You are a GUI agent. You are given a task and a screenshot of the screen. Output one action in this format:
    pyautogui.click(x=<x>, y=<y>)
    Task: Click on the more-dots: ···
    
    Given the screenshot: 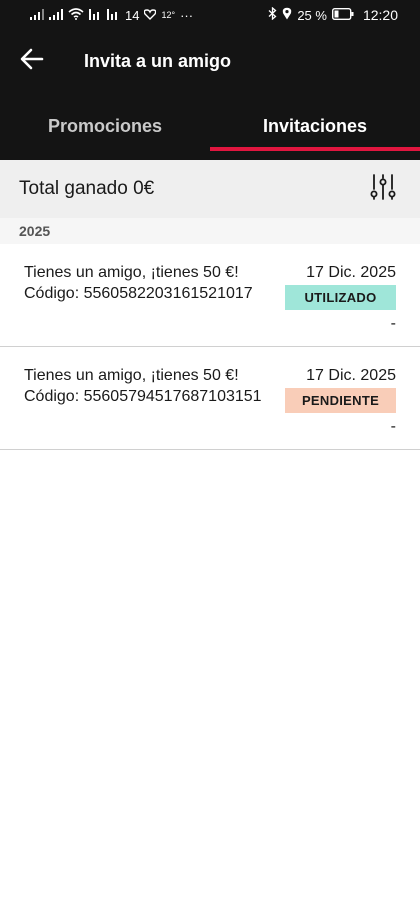 What is the action you would take?
    pyautogui.click(x=187, y=15)
    